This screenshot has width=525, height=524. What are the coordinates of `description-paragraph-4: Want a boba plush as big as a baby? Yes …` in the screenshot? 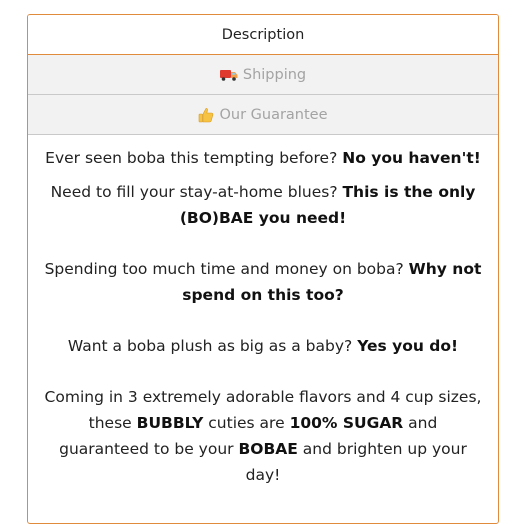 It's located at (263, 346).